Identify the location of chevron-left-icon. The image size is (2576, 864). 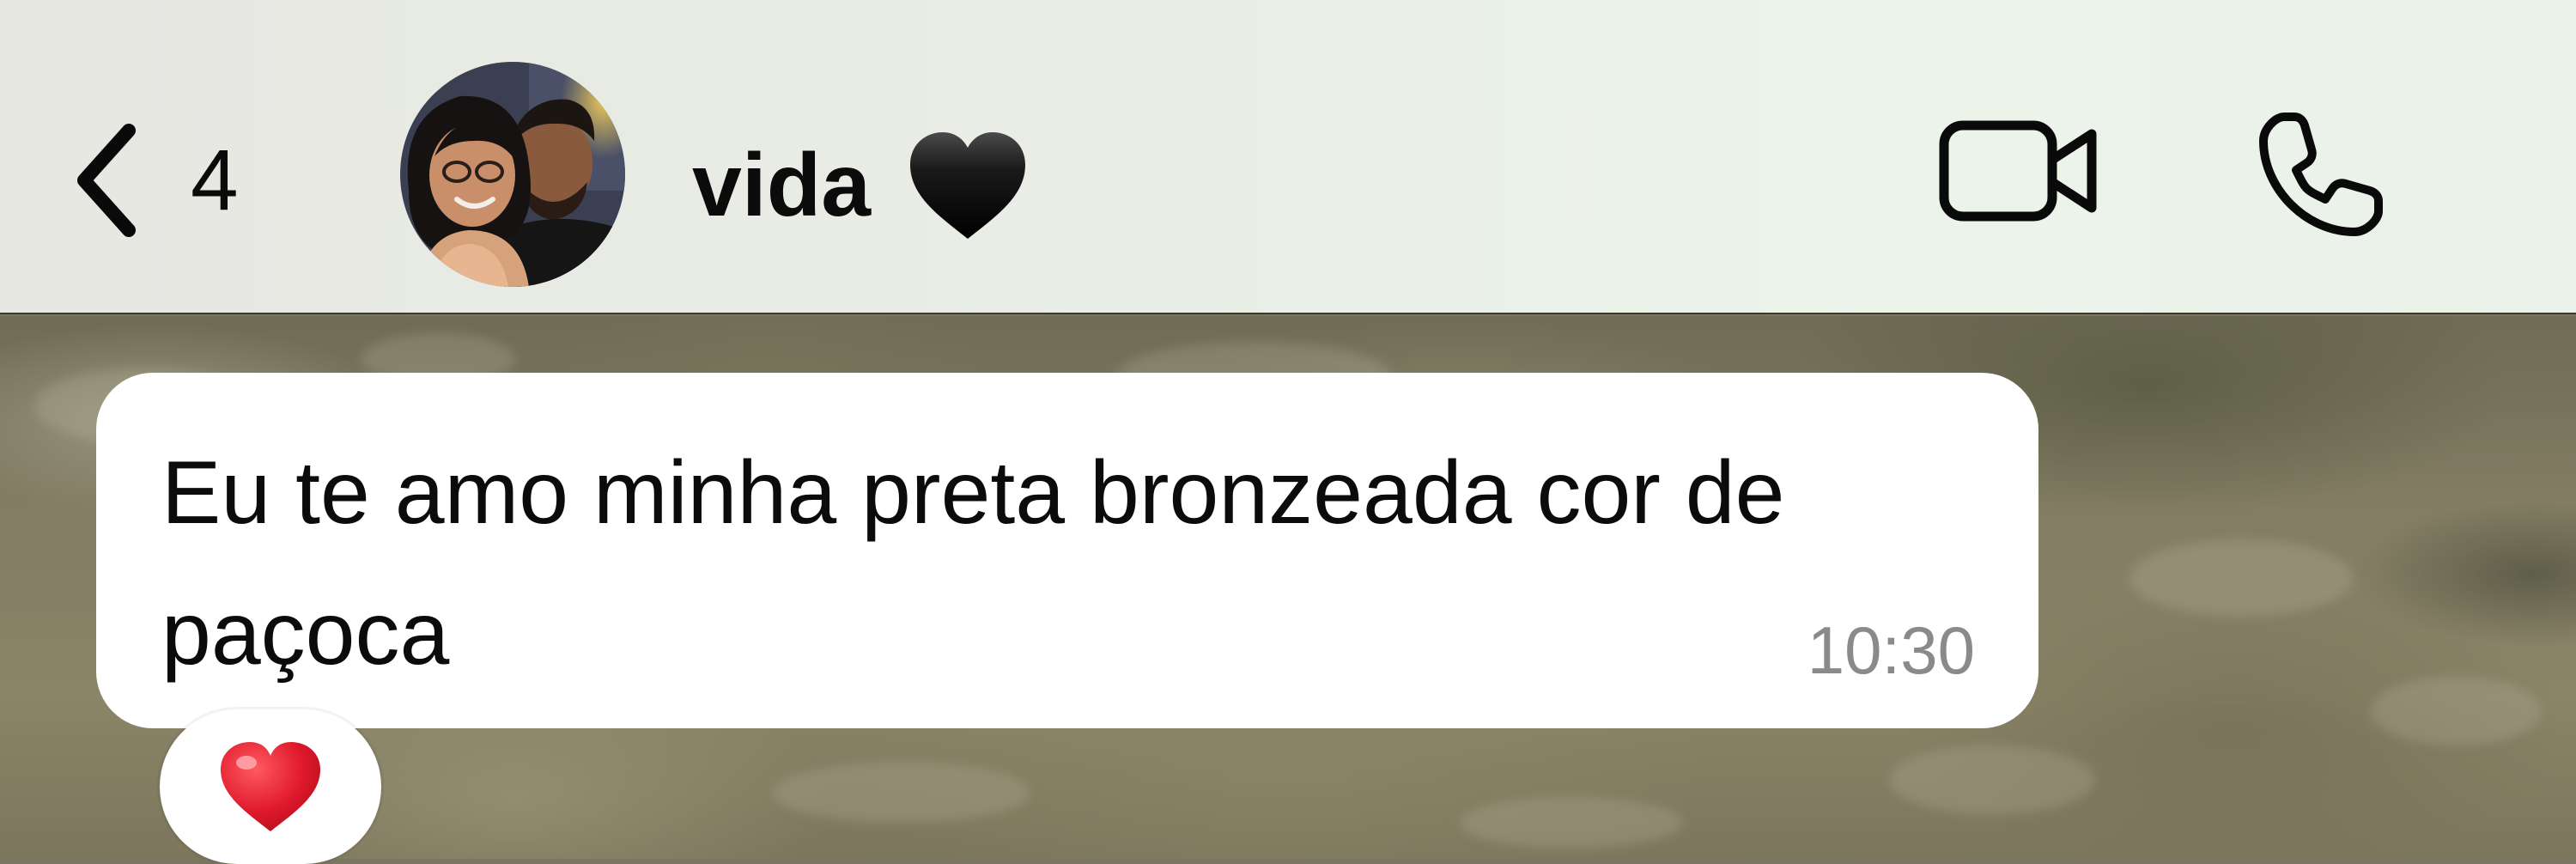
(106, 180).